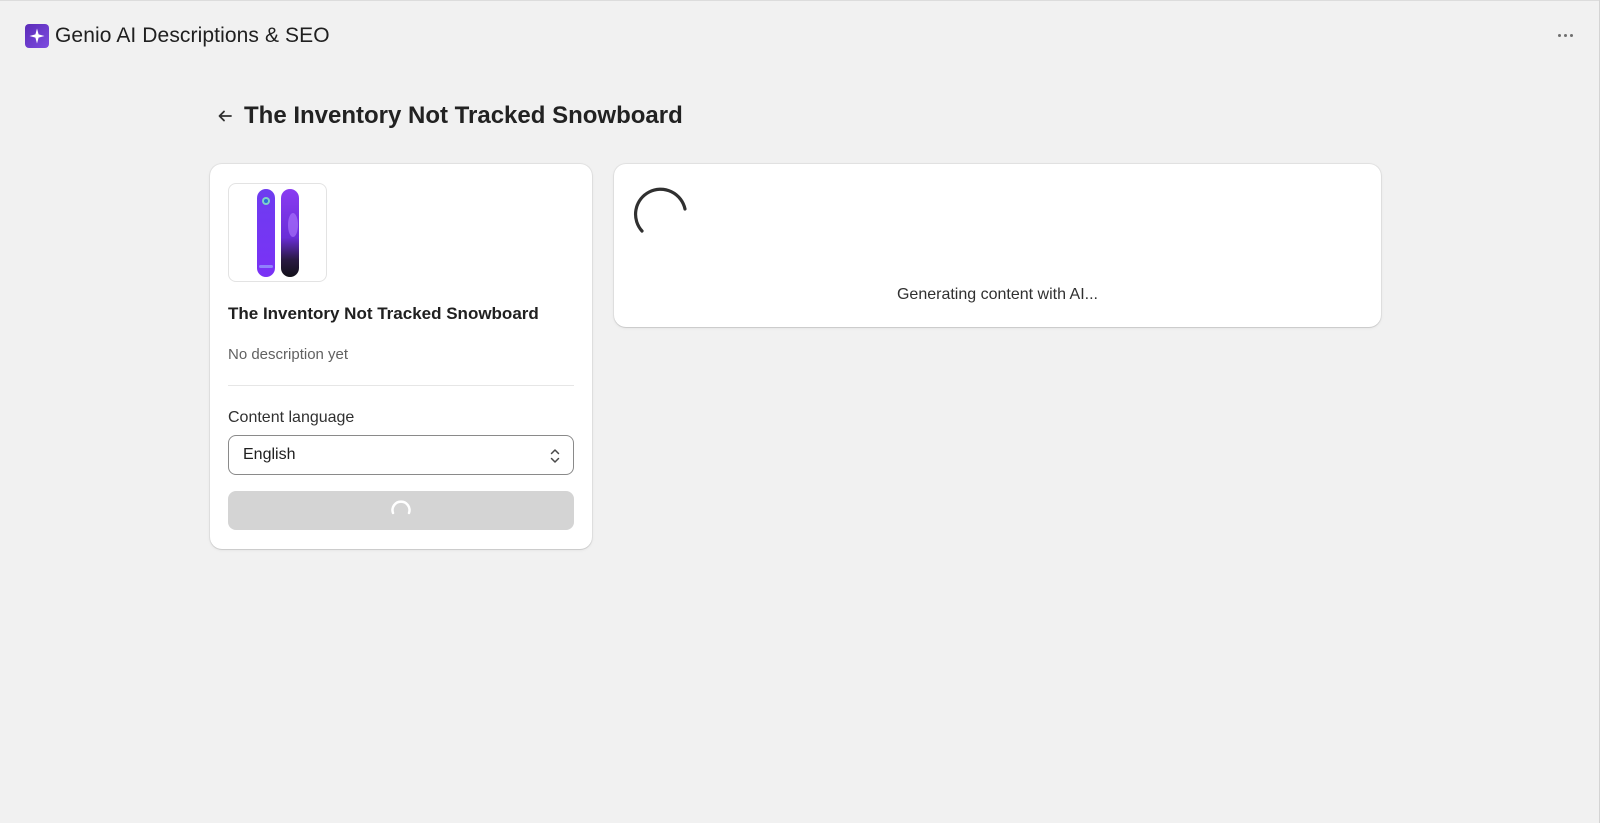  I want to click on more-horizontal-icon, so click(1559, 35).